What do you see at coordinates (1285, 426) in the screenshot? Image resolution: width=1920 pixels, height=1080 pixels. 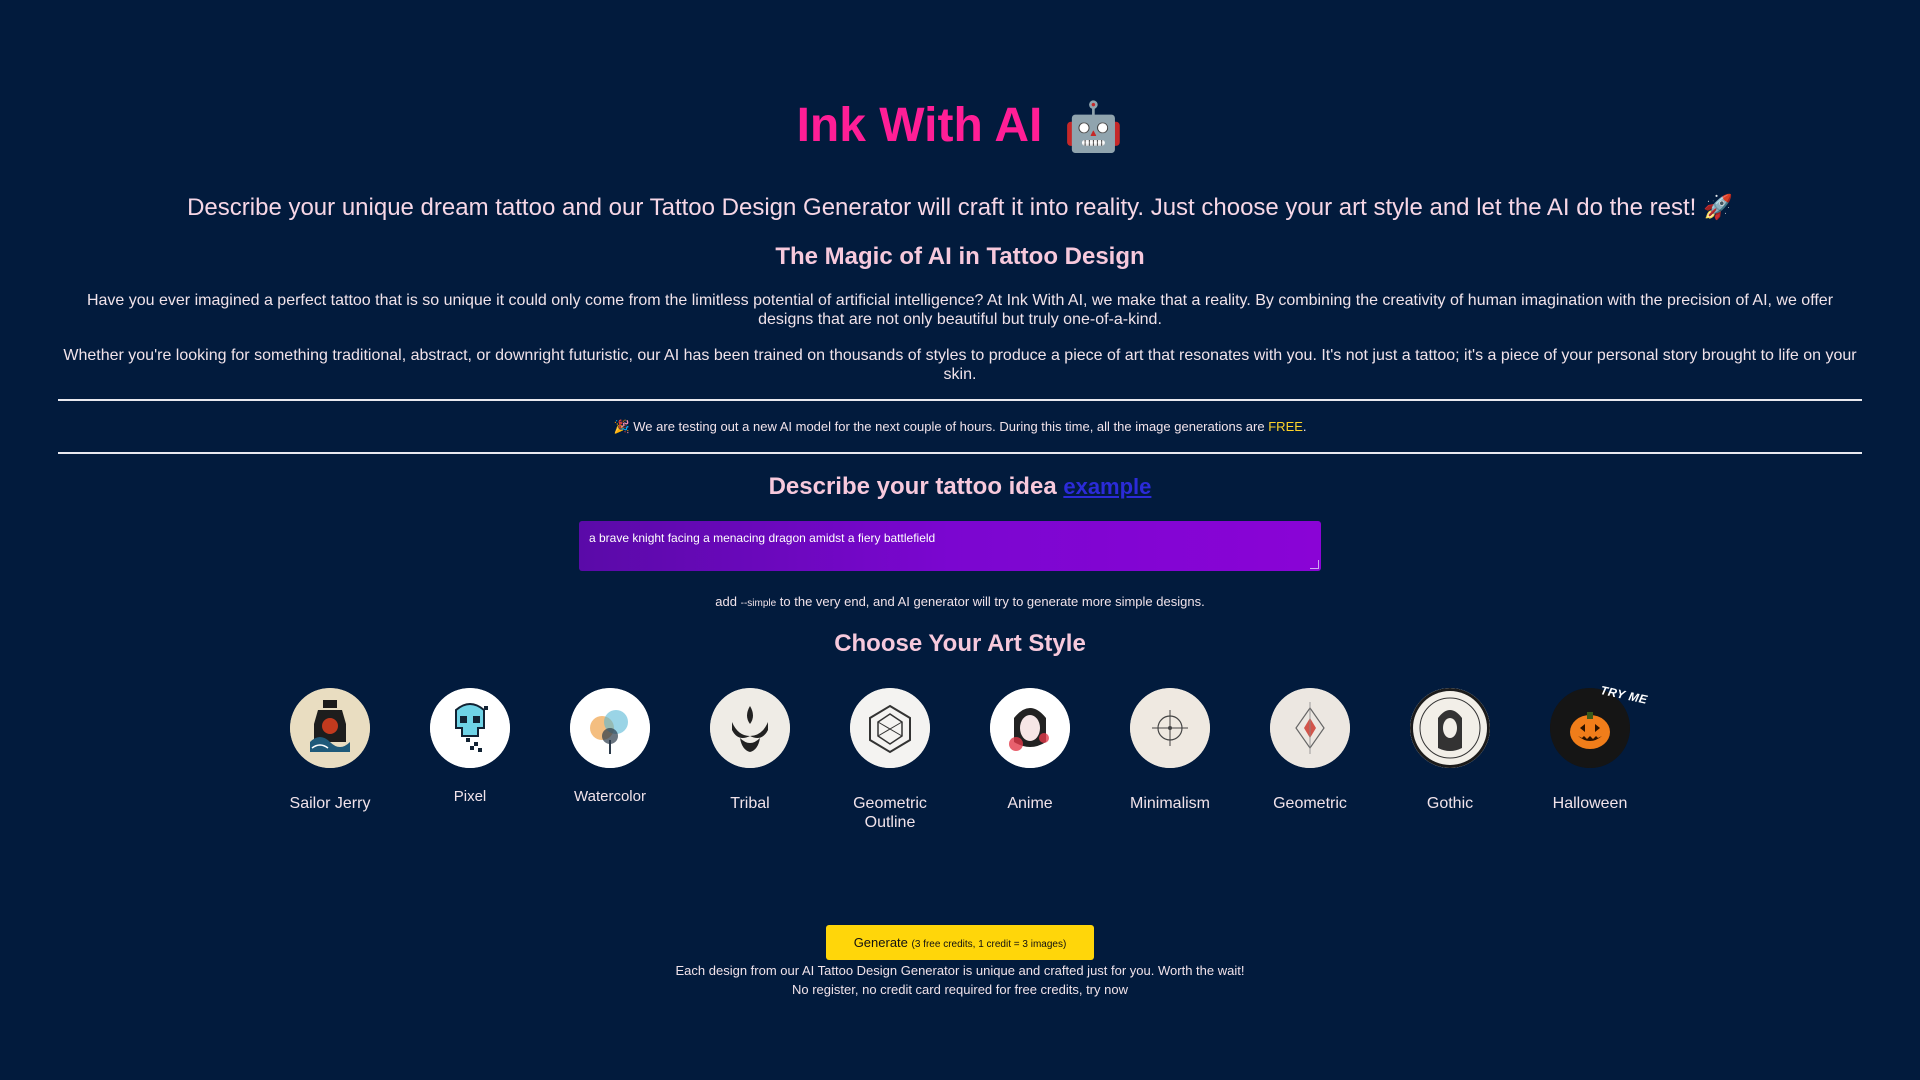 I see `free-highlight: FREE` at bounding box center [1285, 426].